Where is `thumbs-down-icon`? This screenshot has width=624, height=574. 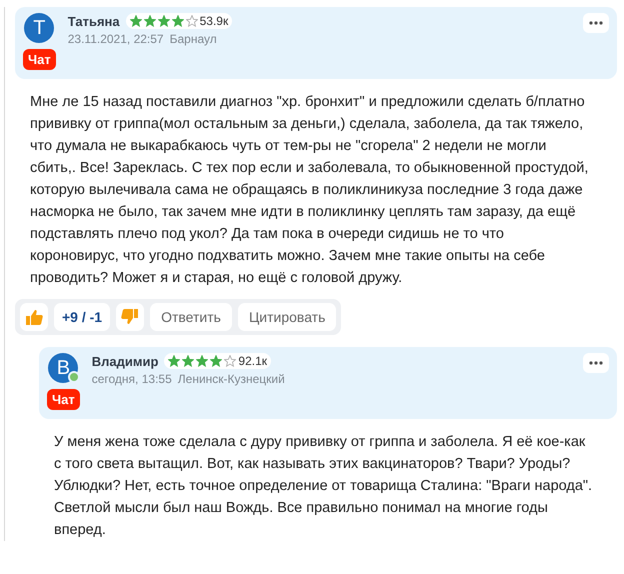
thumbs-down-icon is located at coordinates (130, 317).